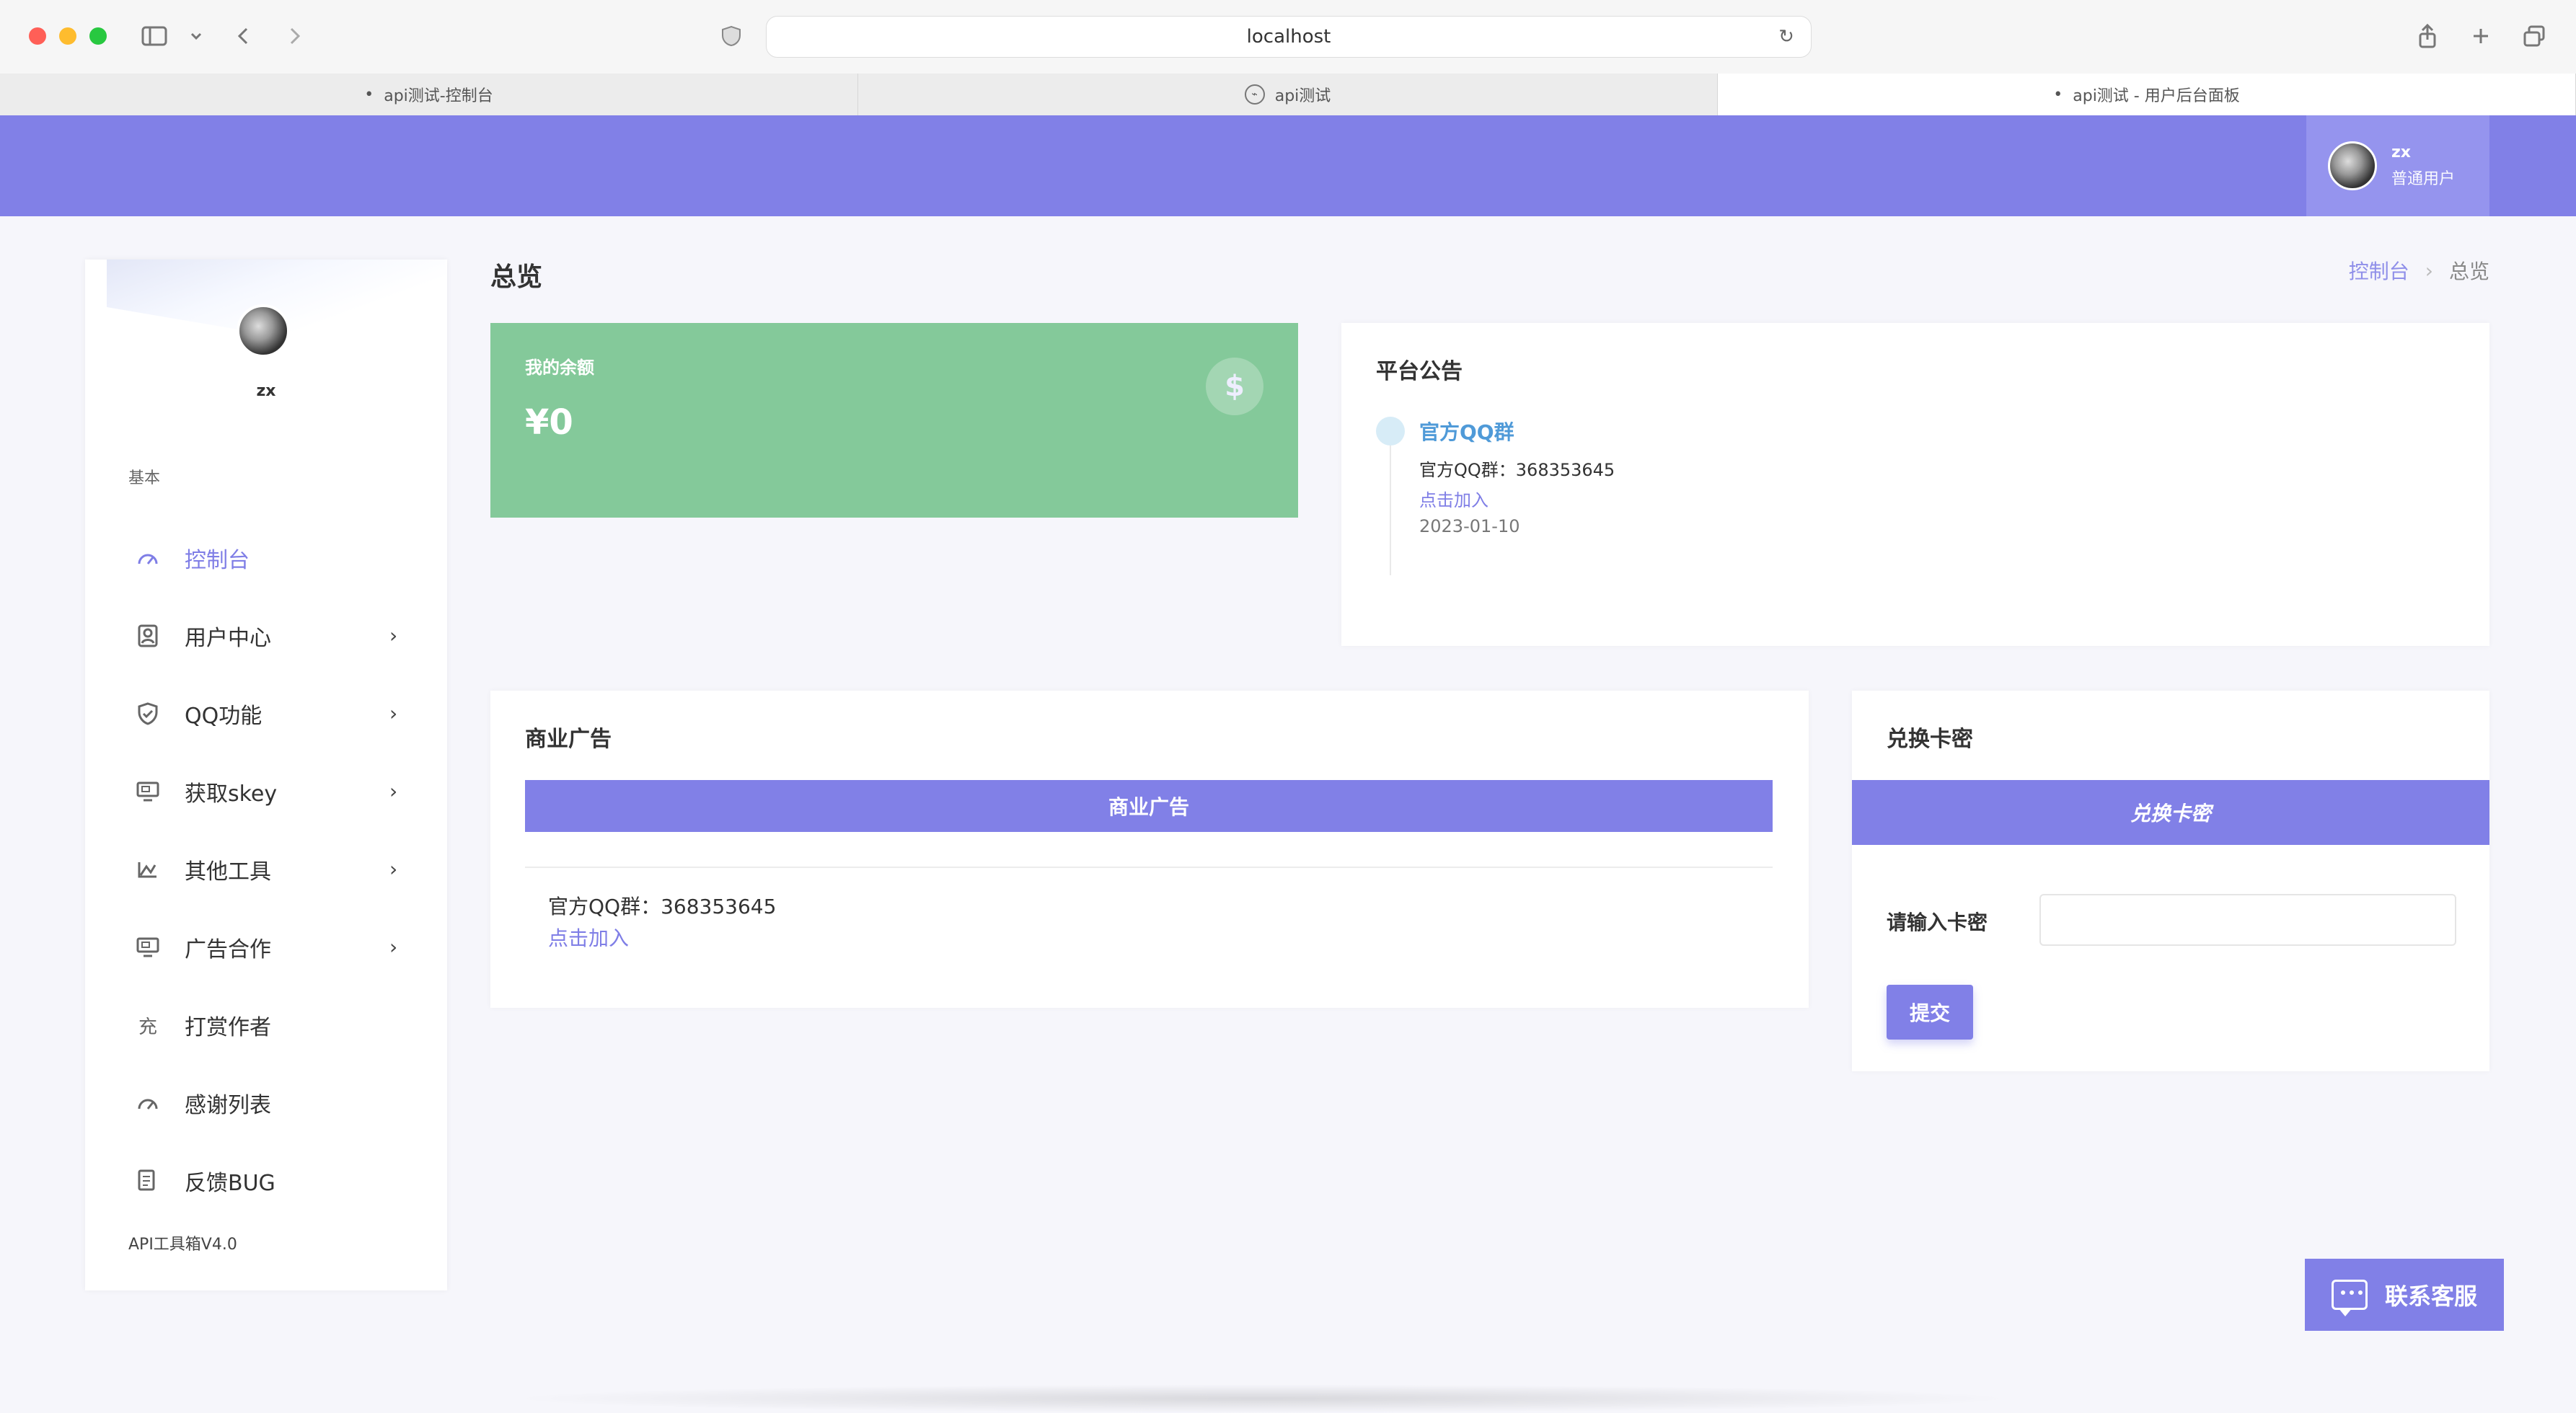 The width and height of the screenshot is (2576, 1413). I want to click on breadcrumb: 控制台 › 总览, so click(2419, 271).